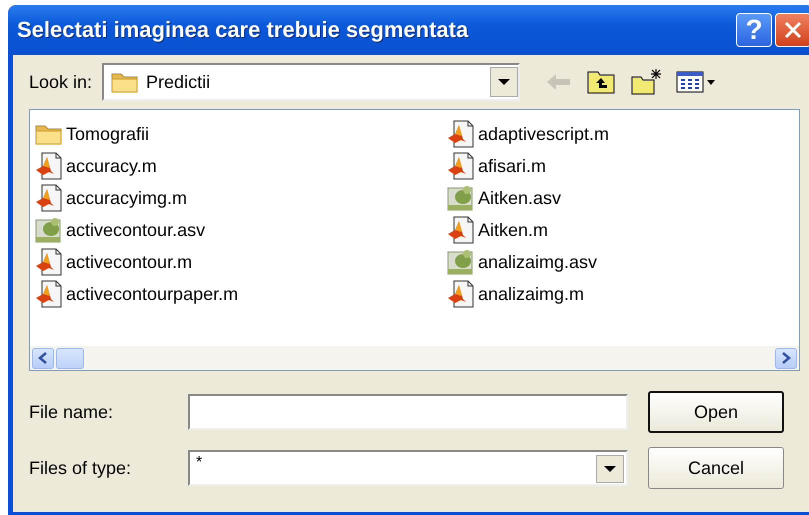 The height and width of the screenshot is (515, 809). I want to click on open-button: Open, so click(716, 412).